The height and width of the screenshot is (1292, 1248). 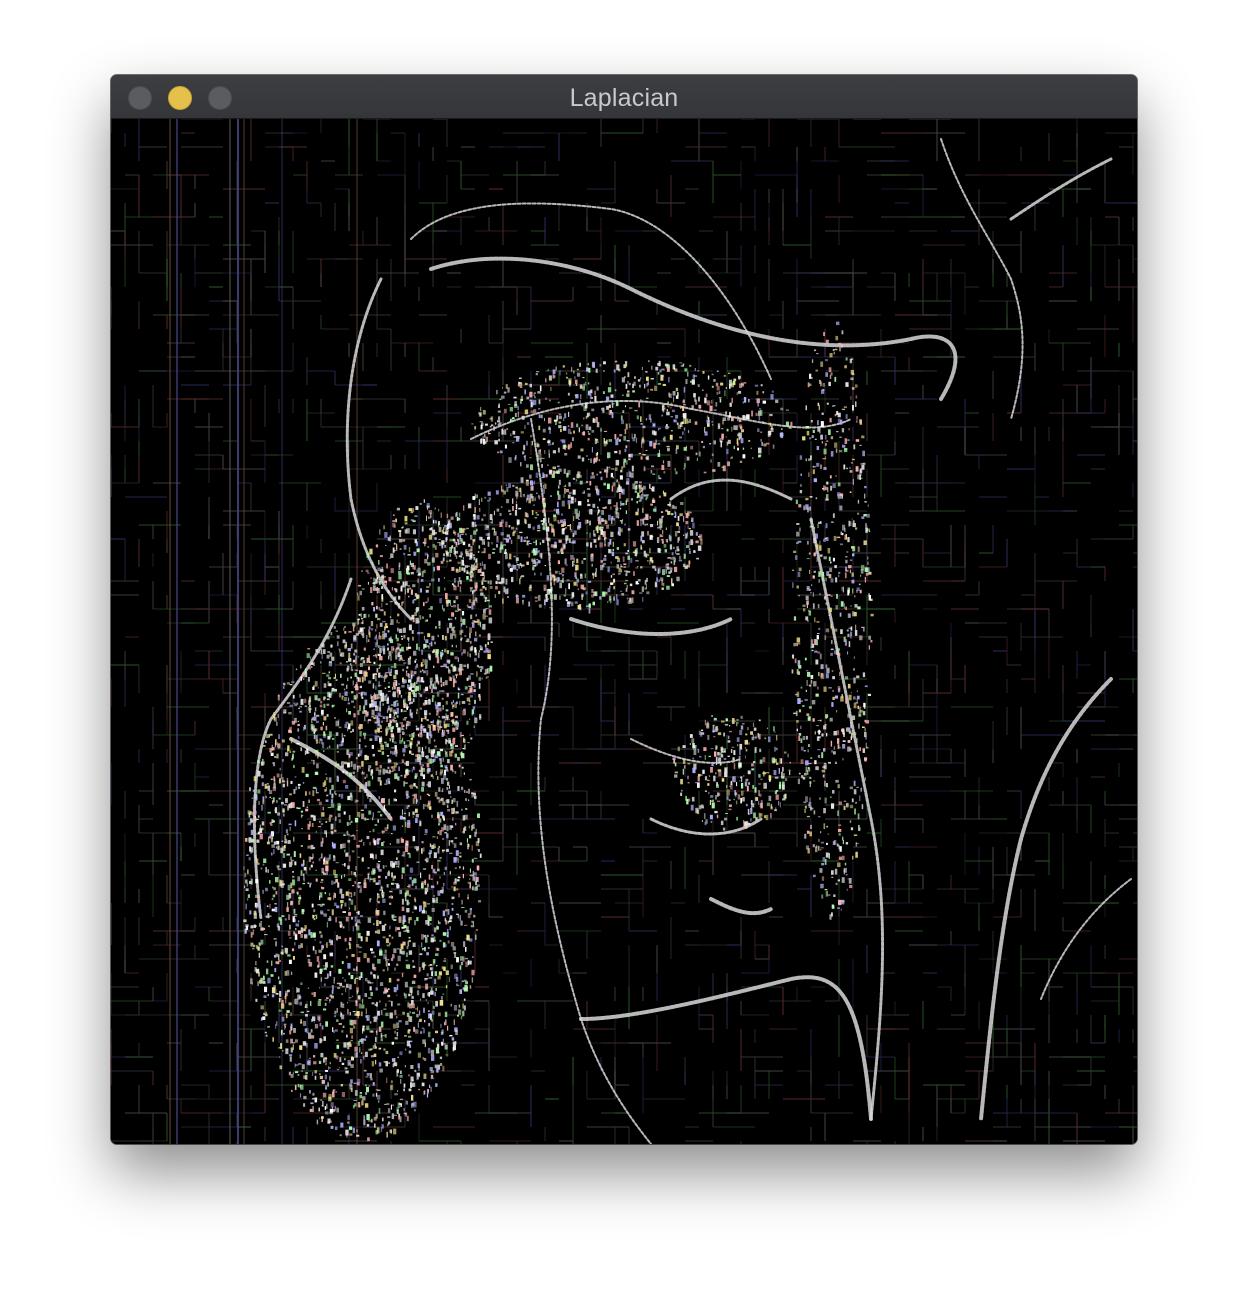 I want to click on title-bar: Laplacian, so click(x=624, y=97).